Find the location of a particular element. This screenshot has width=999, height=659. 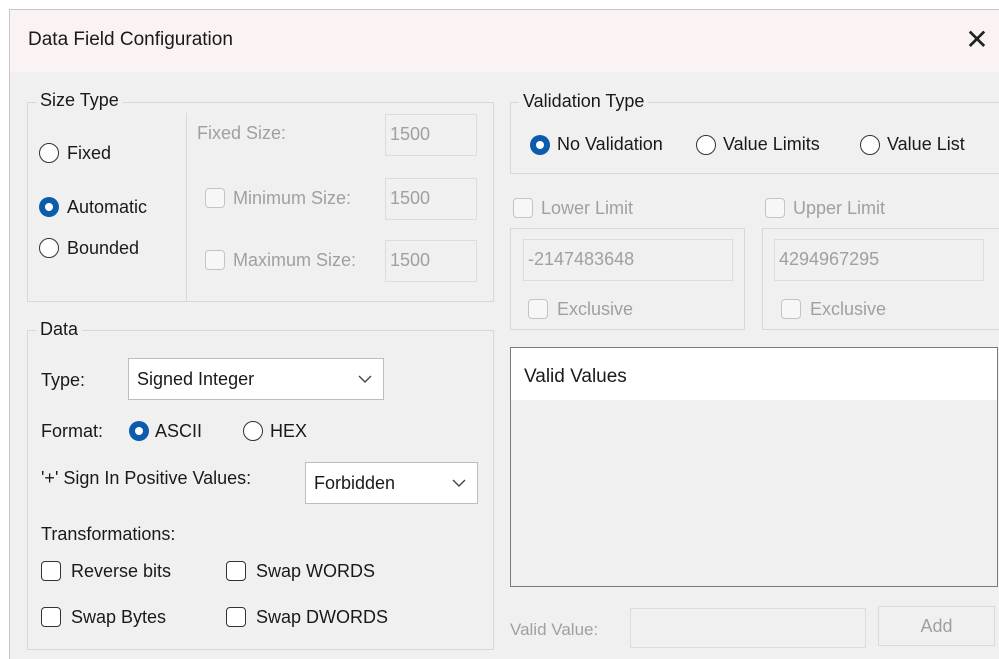

radio-label: HEX is located at coordinates (289, 431).